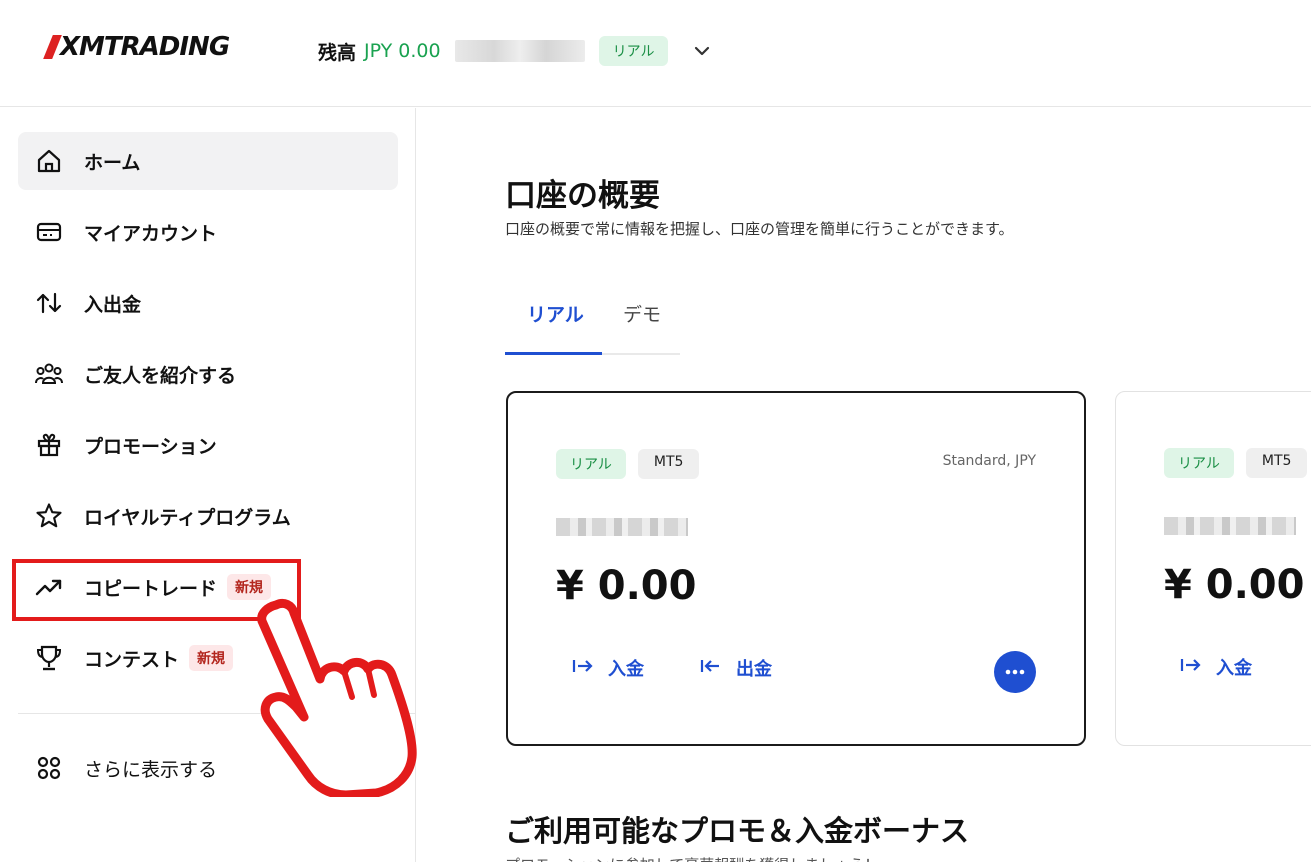  I want to click on sidebar-item-promotions: プロモーション, so click(208, 445).